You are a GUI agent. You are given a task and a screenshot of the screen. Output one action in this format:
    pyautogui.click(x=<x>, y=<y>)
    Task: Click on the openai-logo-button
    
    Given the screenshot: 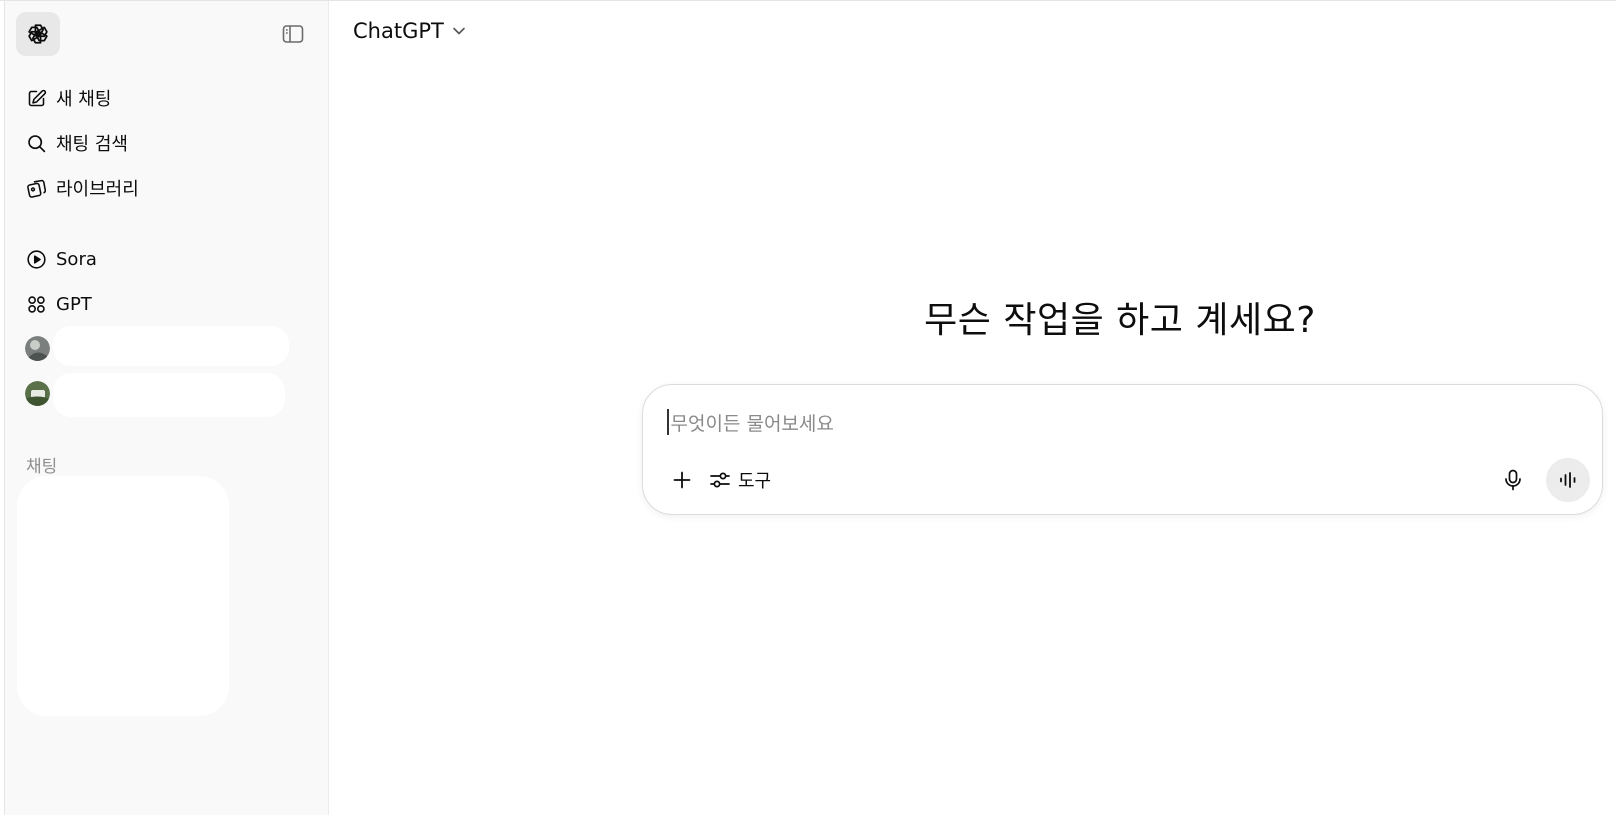 What is the action you would take?
    pyautogui.click(x=38, y=34)
    